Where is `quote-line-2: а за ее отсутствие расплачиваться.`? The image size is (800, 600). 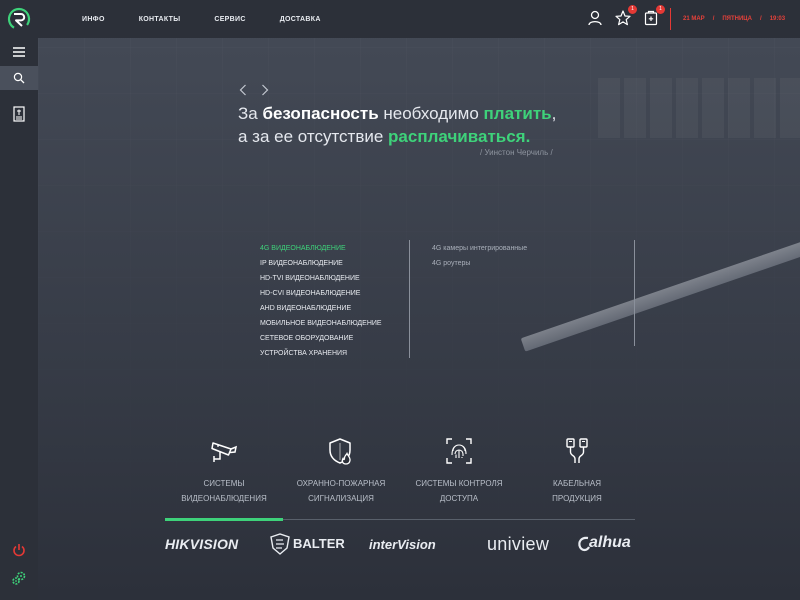 quote-line-2: а за ее отсутствие расплачиваться. is located at coordinates (397, 136).